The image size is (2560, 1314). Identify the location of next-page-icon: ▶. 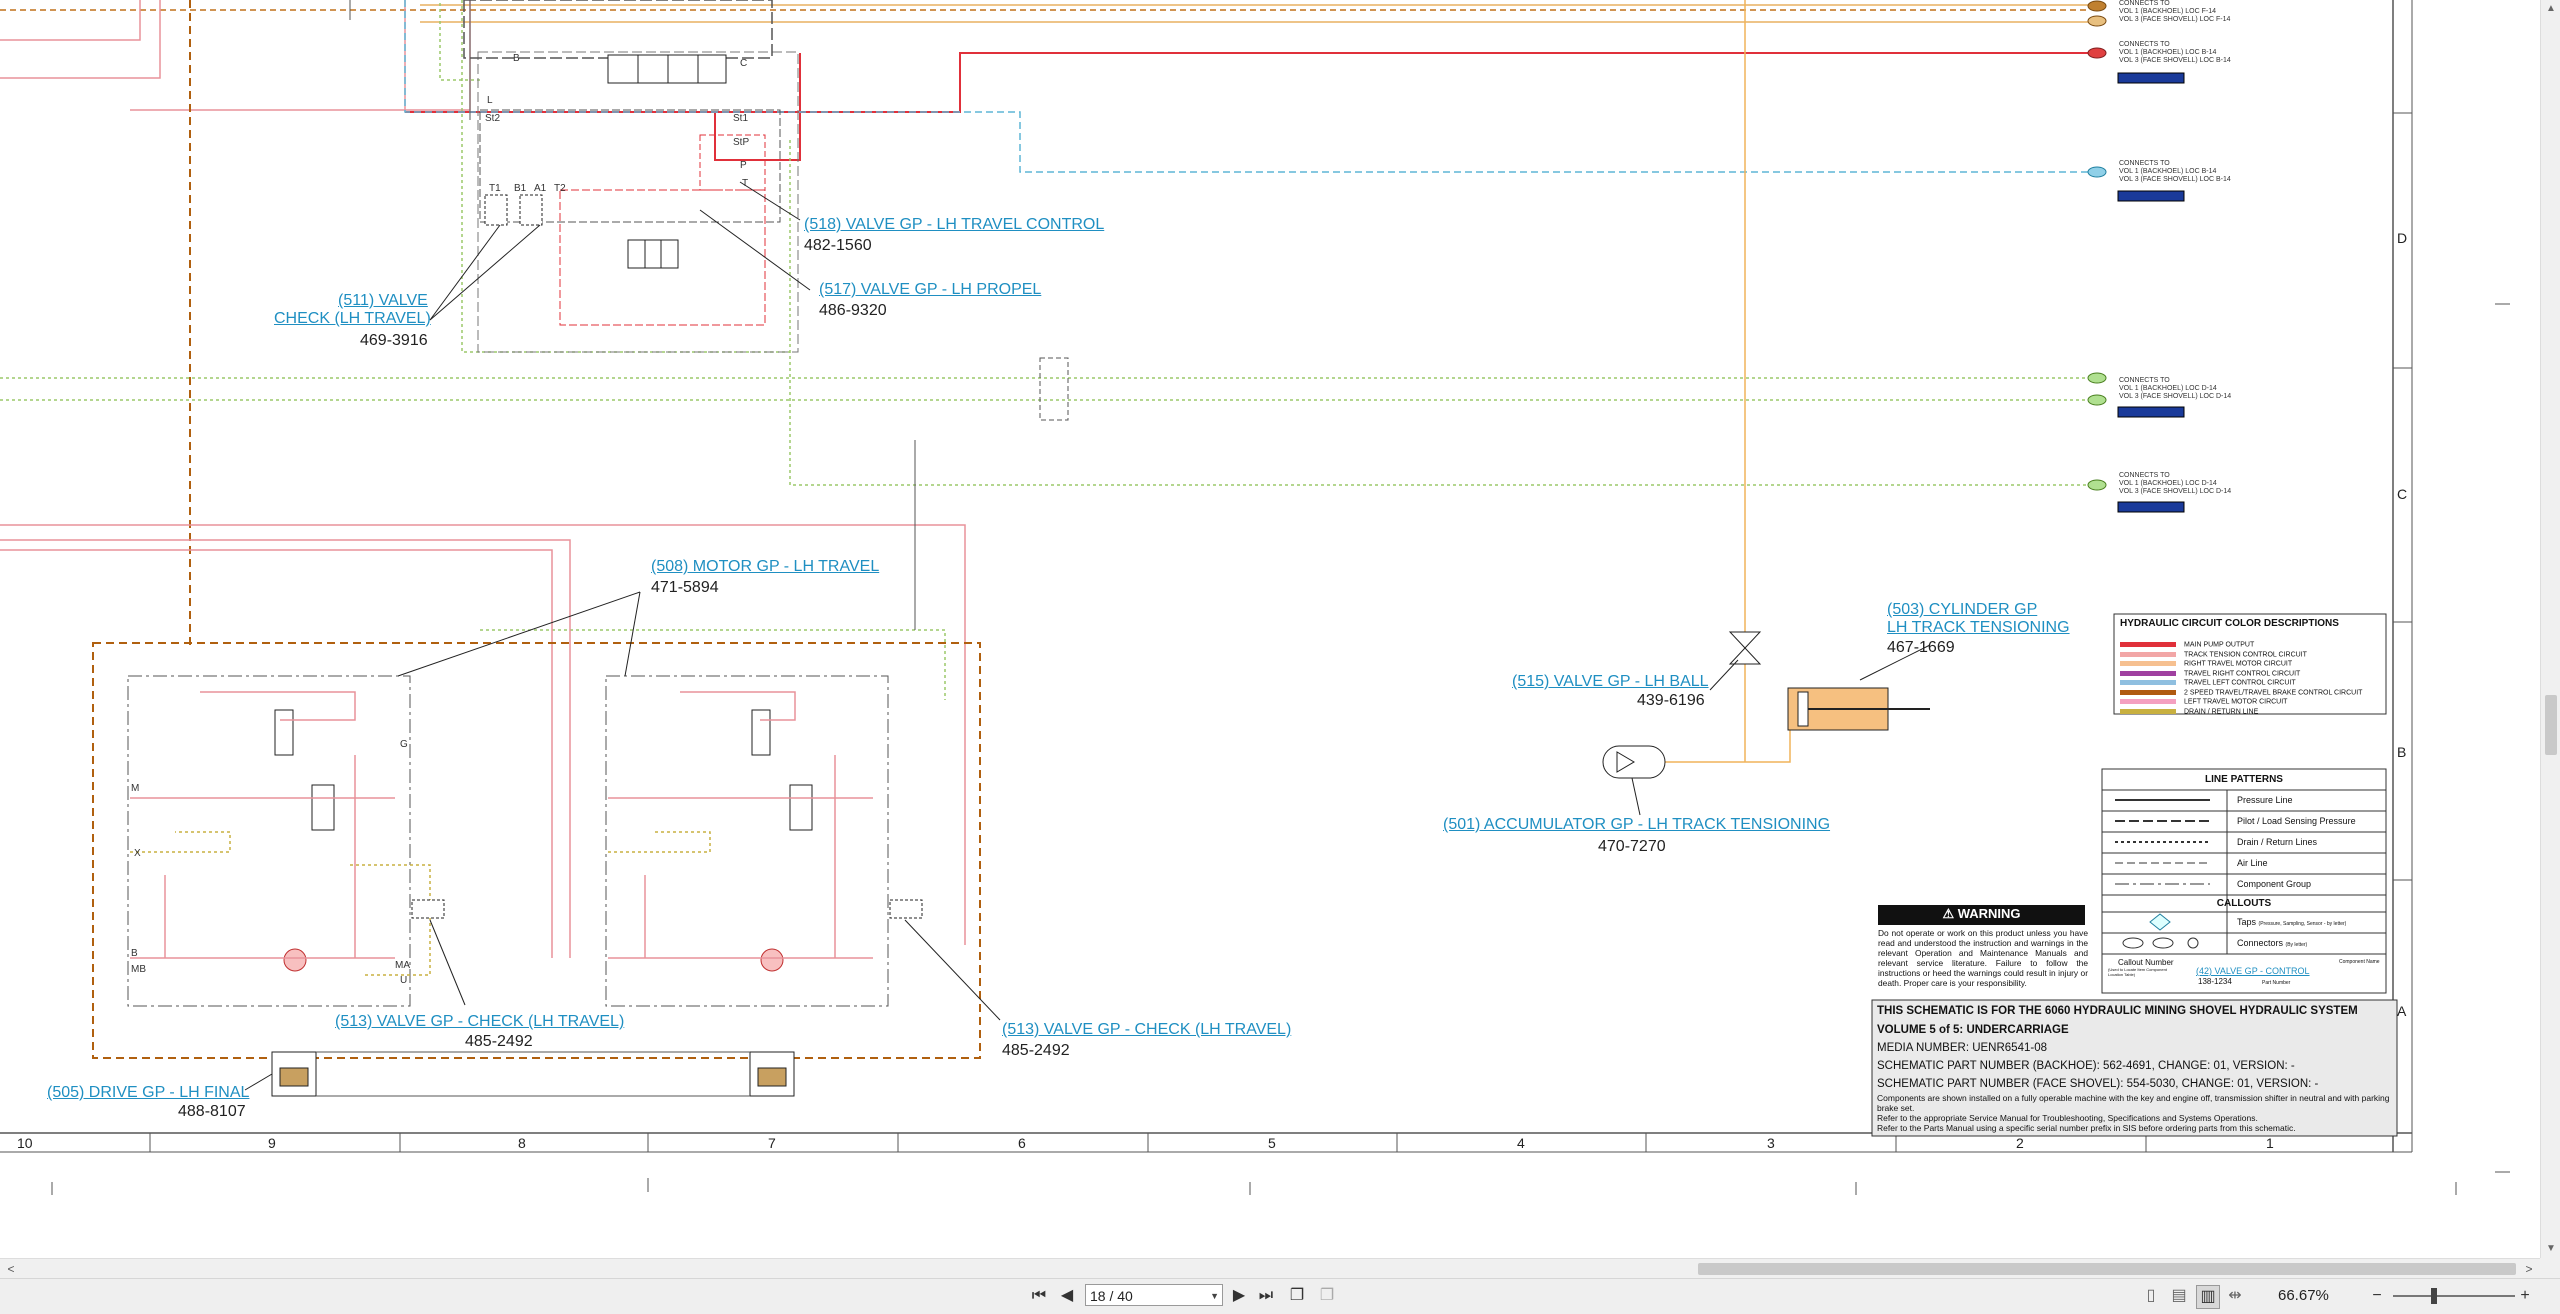
(1239, 1296).